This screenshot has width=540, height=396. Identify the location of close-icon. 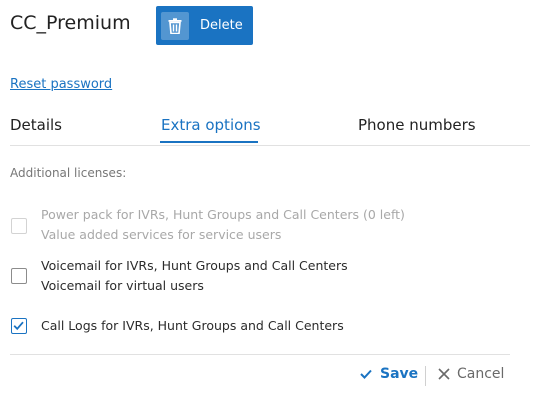
(444, 374).